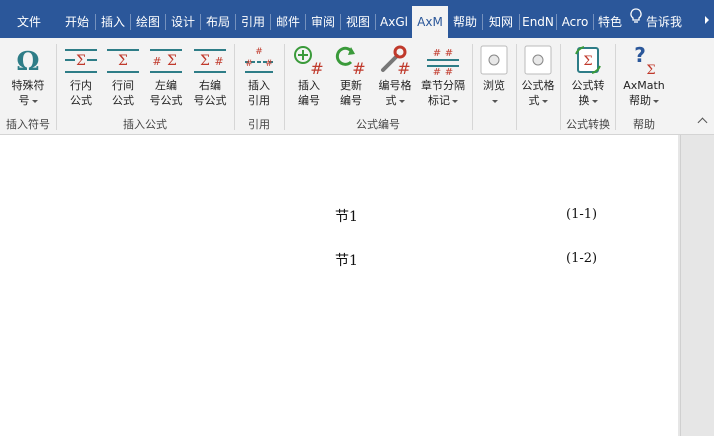 This screenshot has height=436, width=714. I want to click on insert-number-icon: #, so click(309, 61).